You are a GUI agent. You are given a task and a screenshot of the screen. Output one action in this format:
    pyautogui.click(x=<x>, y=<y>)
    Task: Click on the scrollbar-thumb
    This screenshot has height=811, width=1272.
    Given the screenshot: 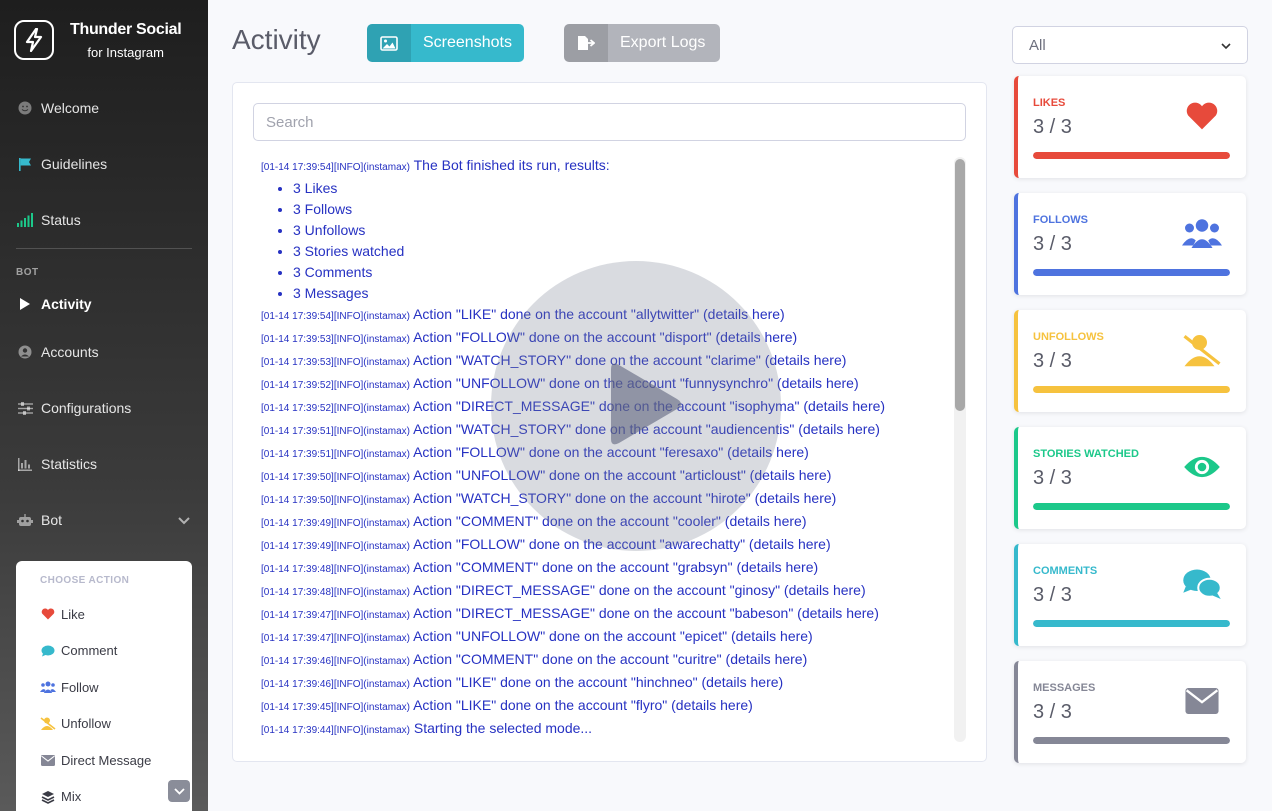 What is the action you would take?
    pyautogui.click(x=960, y=285)
    